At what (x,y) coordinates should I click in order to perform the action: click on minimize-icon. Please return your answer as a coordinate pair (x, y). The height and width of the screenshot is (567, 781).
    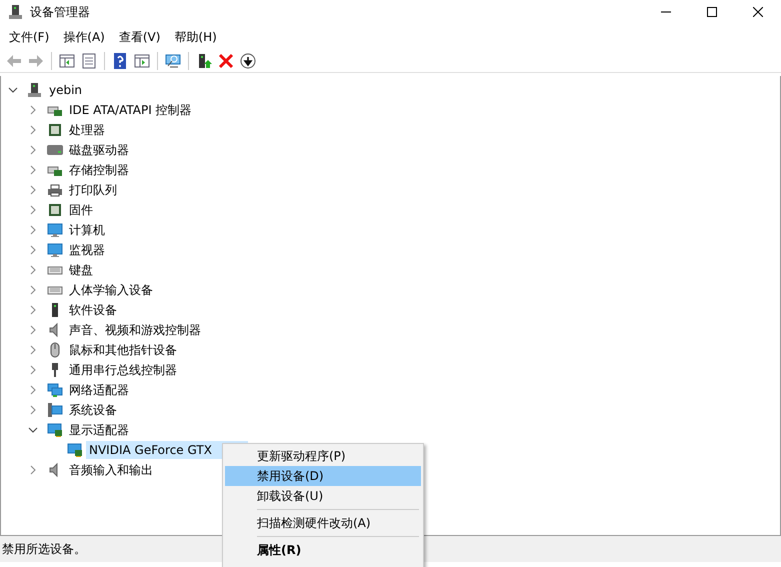
    Looking at the image, I should click on (666, 12).